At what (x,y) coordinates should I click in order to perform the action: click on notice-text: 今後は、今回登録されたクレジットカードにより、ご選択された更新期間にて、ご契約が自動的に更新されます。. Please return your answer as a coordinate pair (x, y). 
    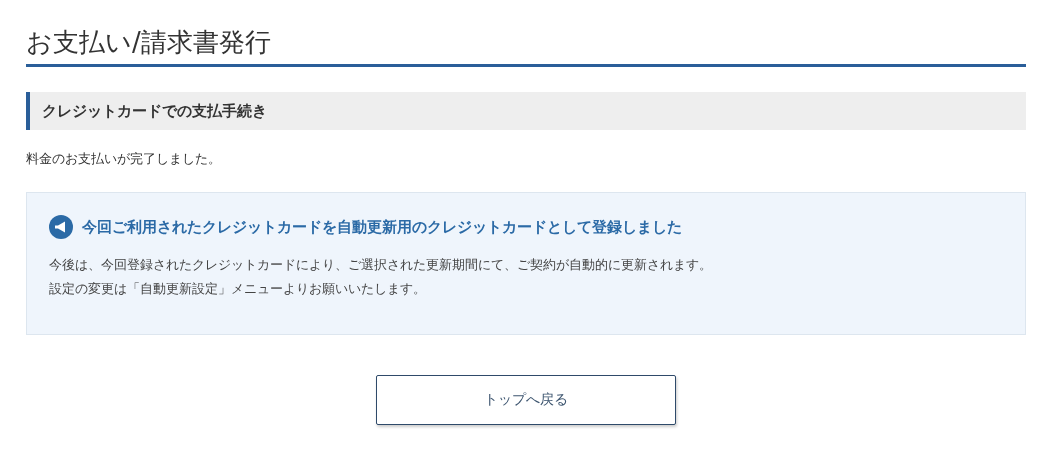
    Looking at the image, I should click on (381, 265).